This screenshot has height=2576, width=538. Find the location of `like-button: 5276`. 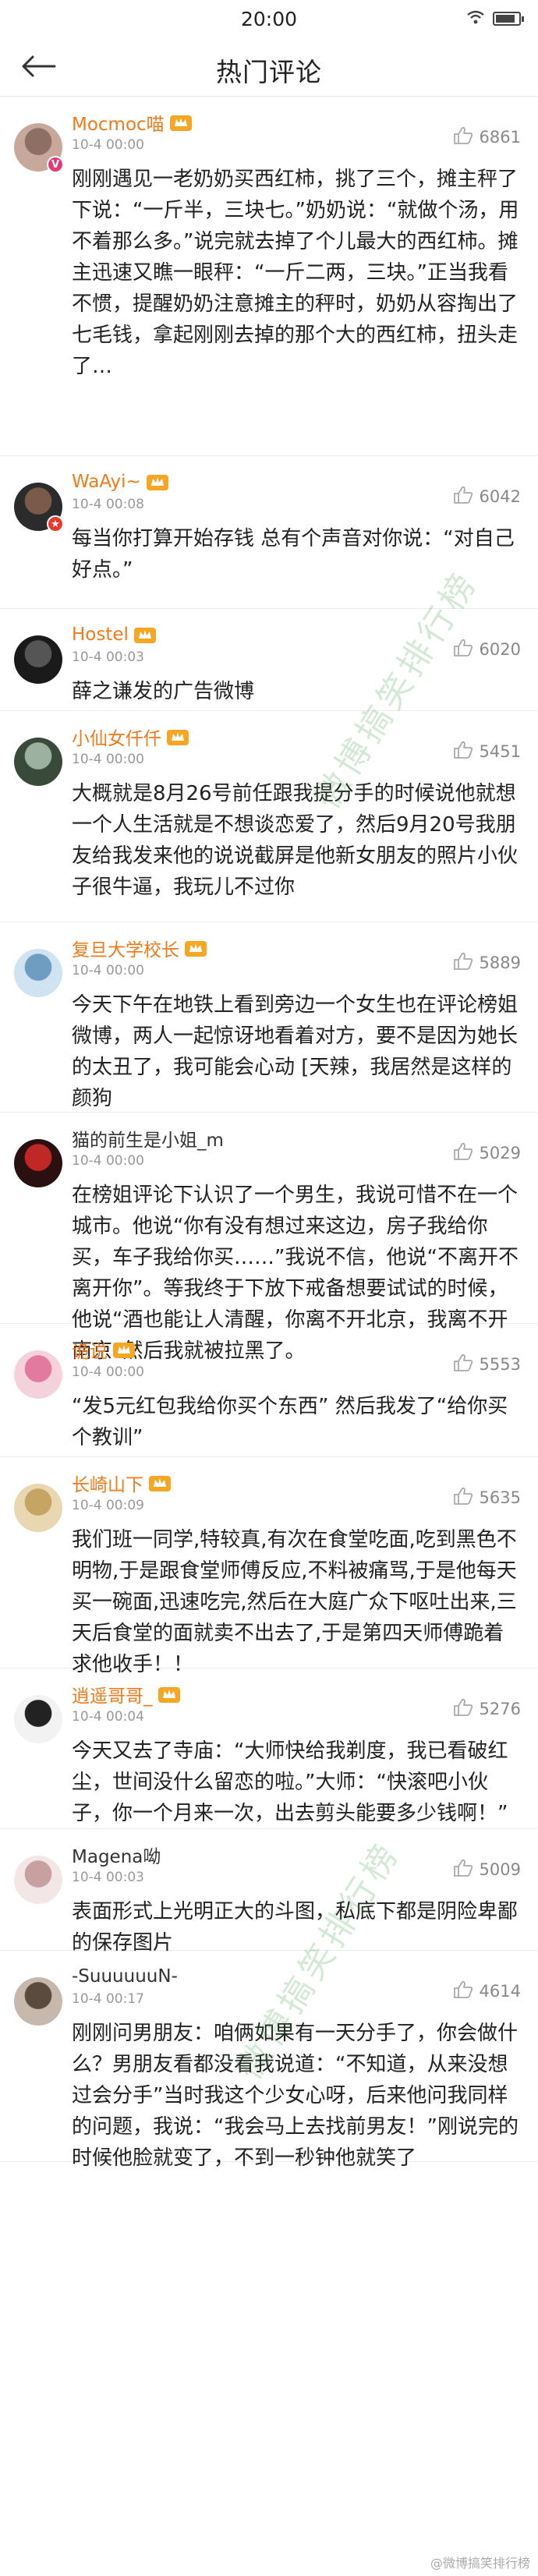

like-button: 5276 is located at coordinates (487, 1709).